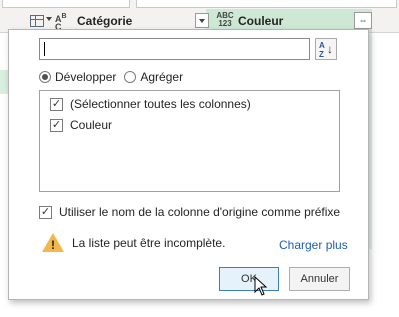  Describe the element at coordinates (104, 21) in the screenshot. I see `column-header-categorie: Catégorie` at that location.